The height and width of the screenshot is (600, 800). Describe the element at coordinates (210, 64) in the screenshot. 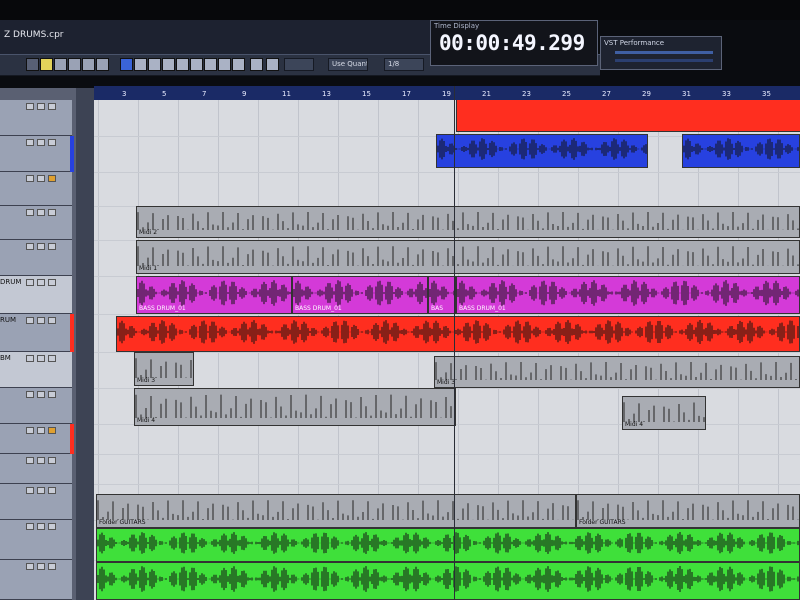

I see `mute-tool-icon` at that location.